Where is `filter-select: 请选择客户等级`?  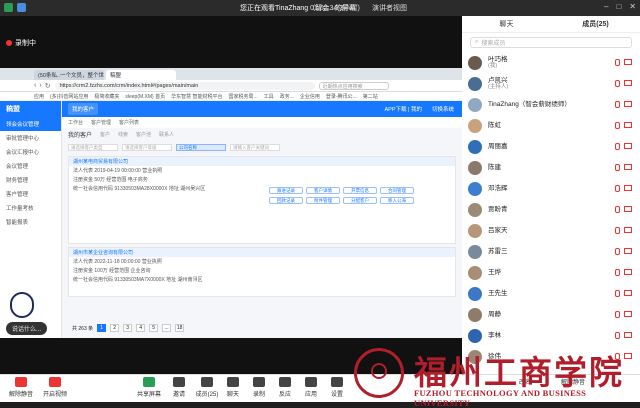 filter-select: 请选择客户等级 is located at coordinates (147, 147).